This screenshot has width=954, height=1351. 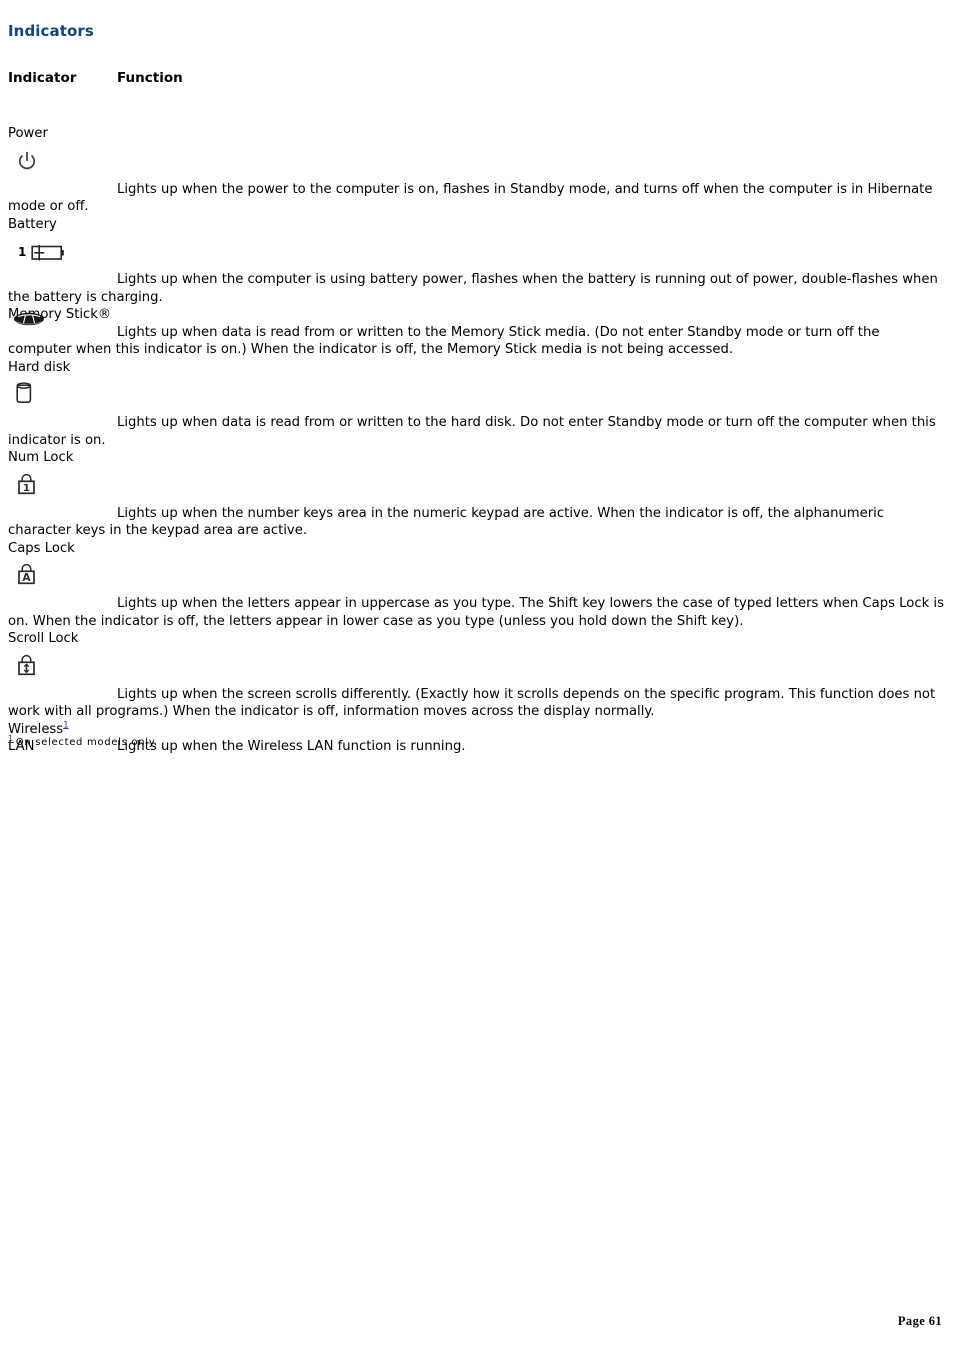 I want to click on hard-disk-icon, so click(x=24, y=394).